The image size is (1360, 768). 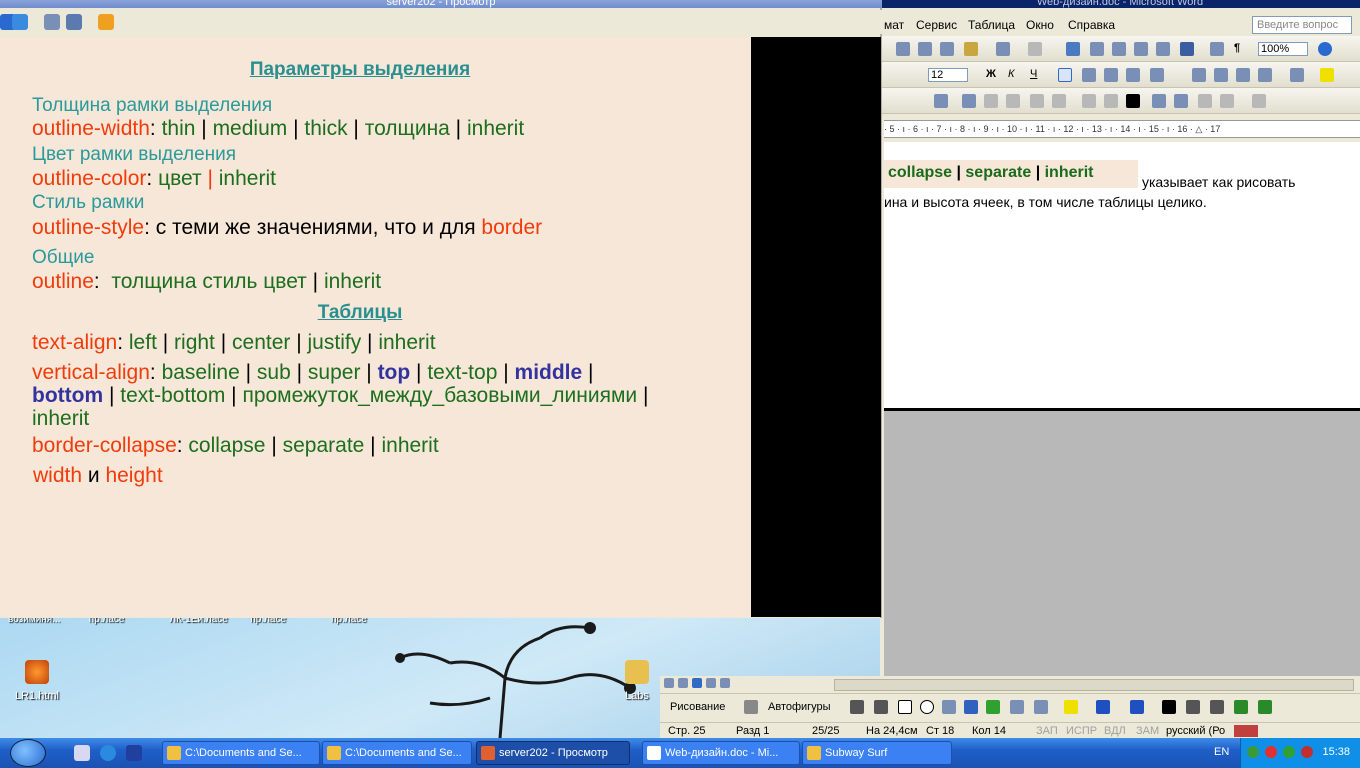 I want to click on menu-format: мат, so click(x=894, y=25).